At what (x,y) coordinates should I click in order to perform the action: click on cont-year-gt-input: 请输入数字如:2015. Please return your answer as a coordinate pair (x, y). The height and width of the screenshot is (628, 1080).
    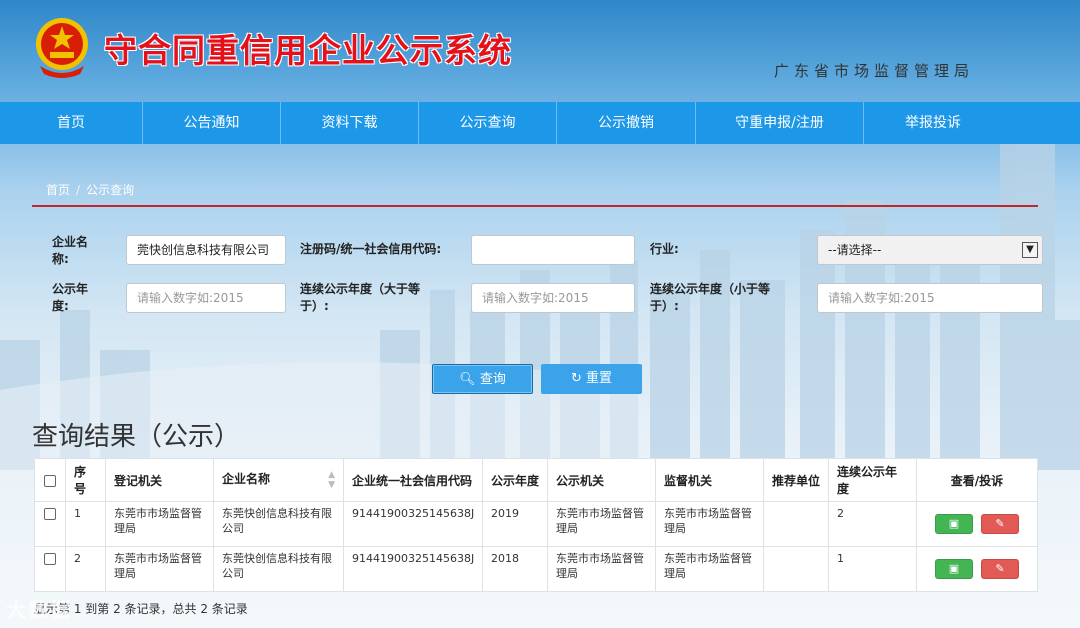
    Looking at the image, I should click on (553, 298).